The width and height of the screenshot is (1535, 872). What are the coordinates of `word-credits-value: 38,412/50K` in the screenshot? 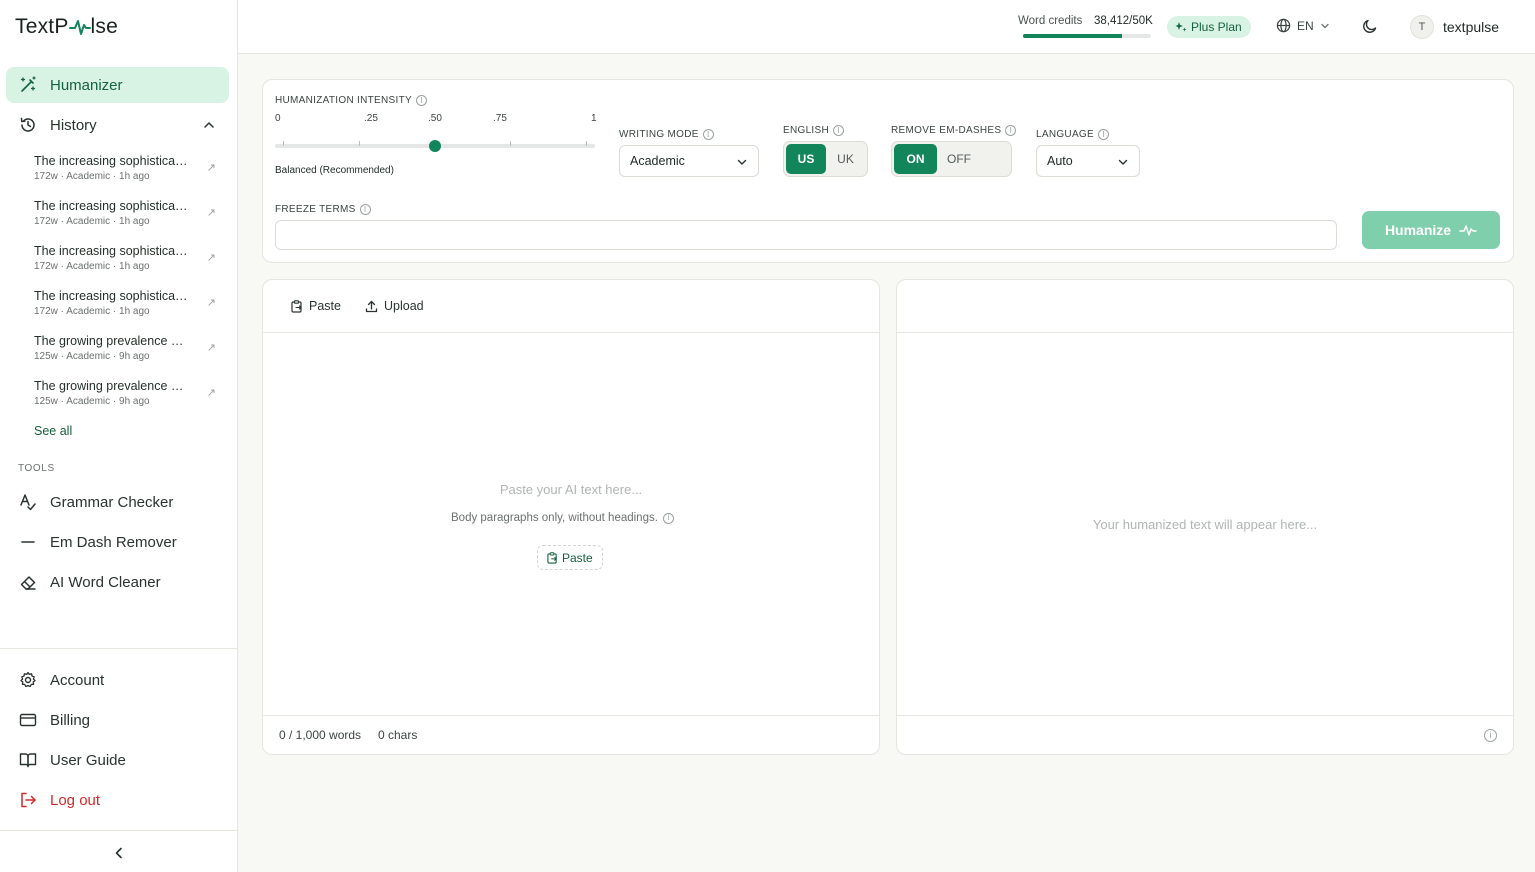 It's located at (1123, 21).